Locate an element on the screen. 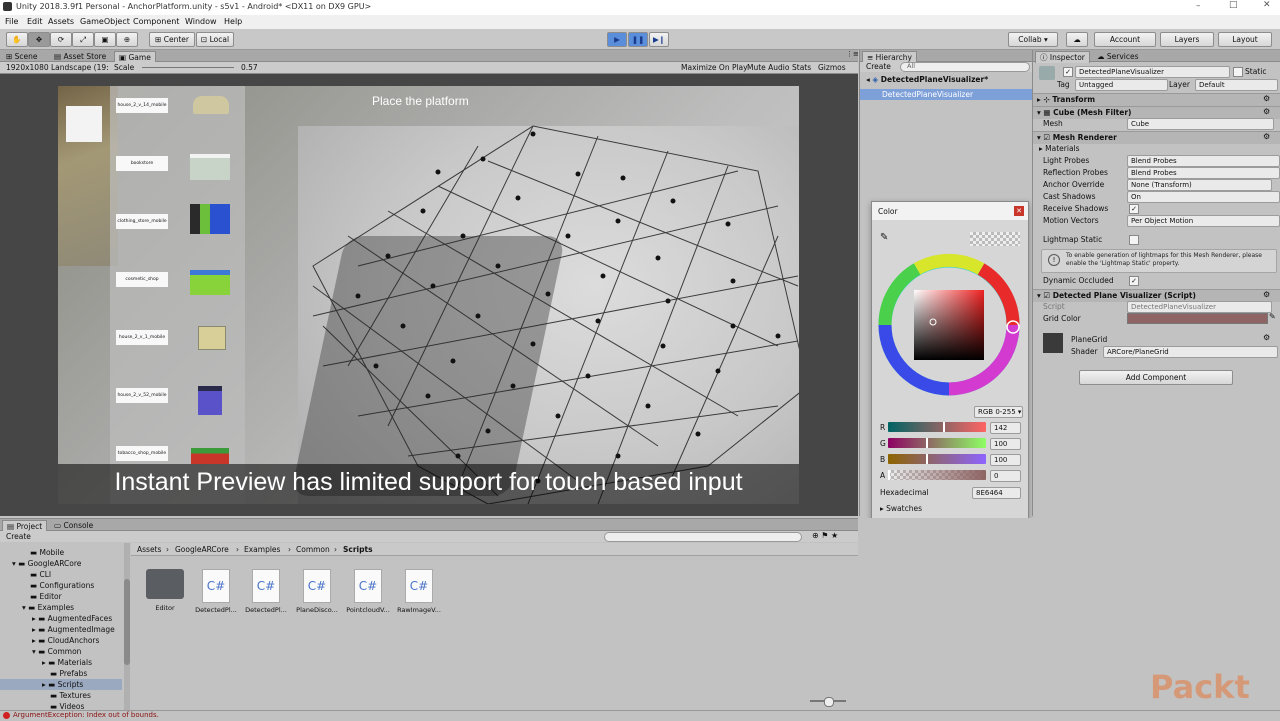  tree-mobile: ▬ Mobile is located at coordinates (47, 552).